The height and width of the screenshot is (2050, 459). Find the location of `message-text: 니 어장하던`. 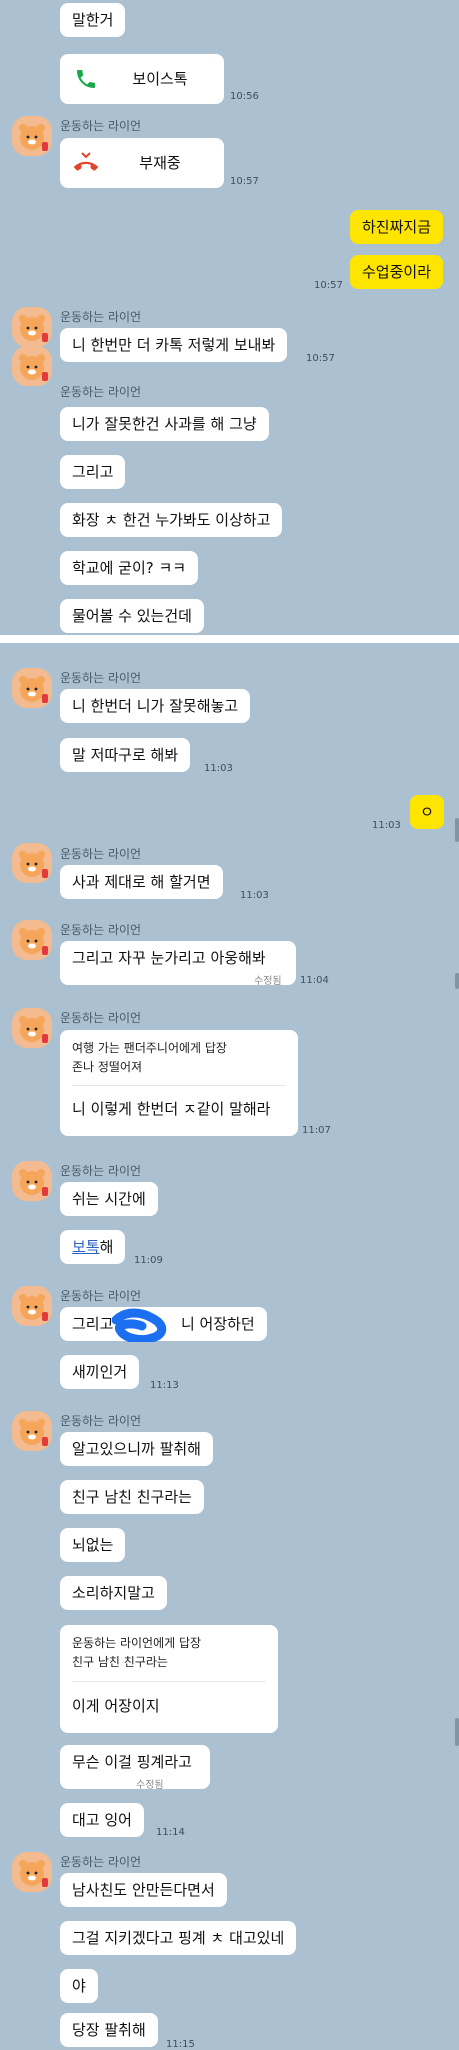

message-text: 니 어장하던 is located at coordinates (217, 1324).